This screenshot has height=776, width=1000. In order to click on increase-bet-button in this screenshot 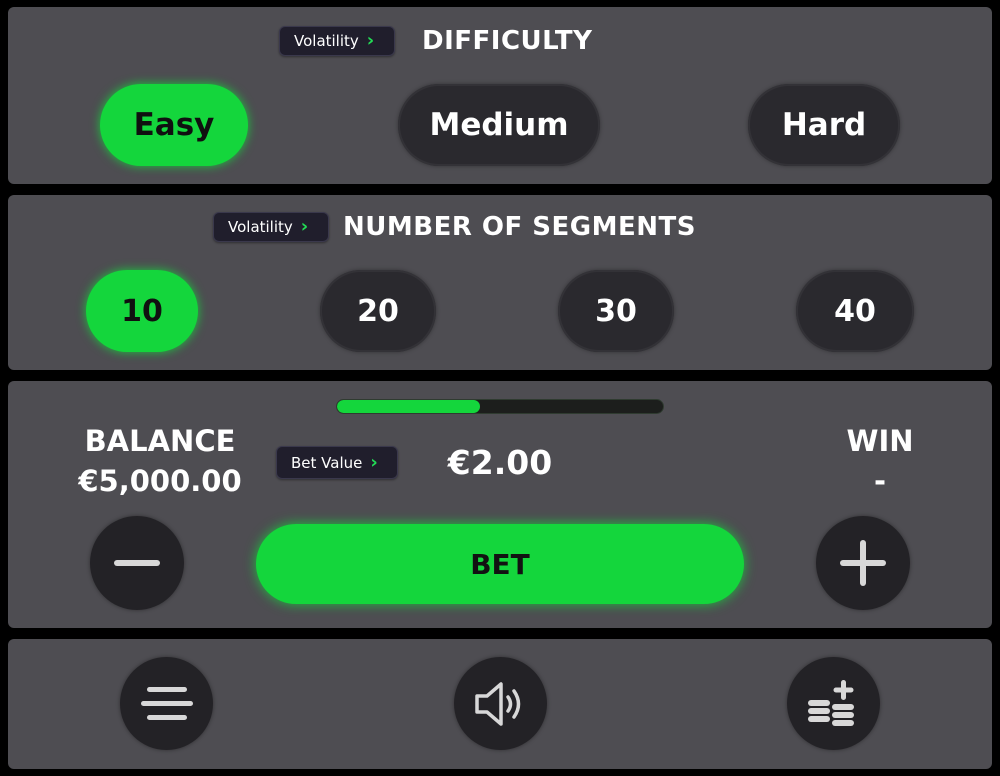, I will do `click(863, 563)`.